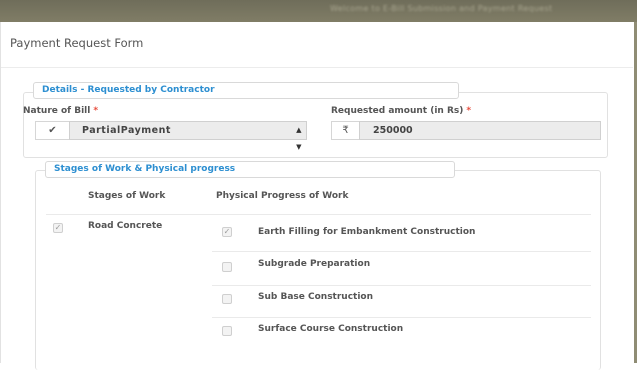 The height and width of the screenshot is (370, 637). I want to click on nature-of-bill-addon: ✔, so click(52, 130).